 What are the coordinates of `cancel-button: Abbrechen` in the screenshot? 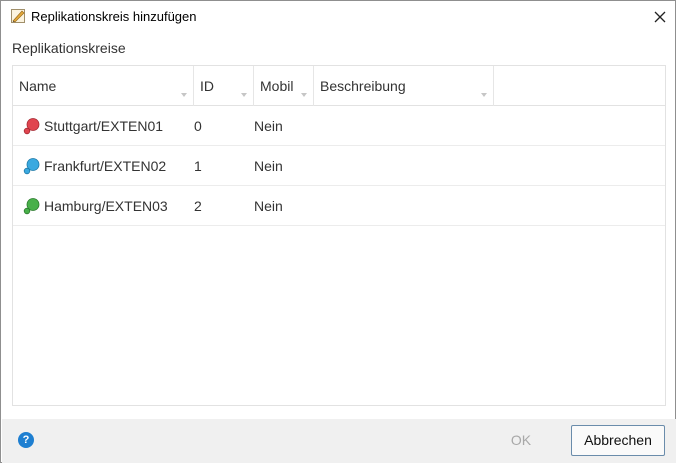 It's located at (618, 440).